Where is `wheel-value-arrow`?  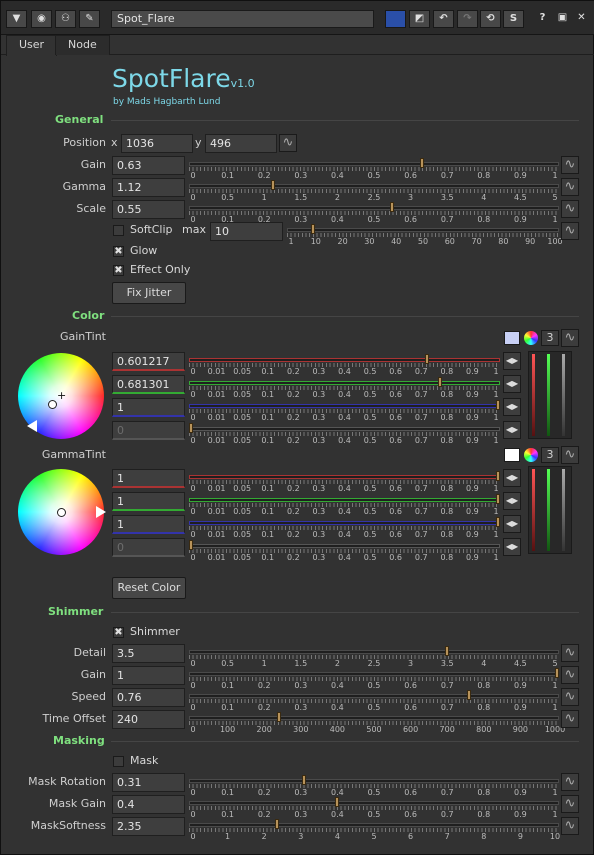
wheel-value-arrow is located at coordinates (32, 426).